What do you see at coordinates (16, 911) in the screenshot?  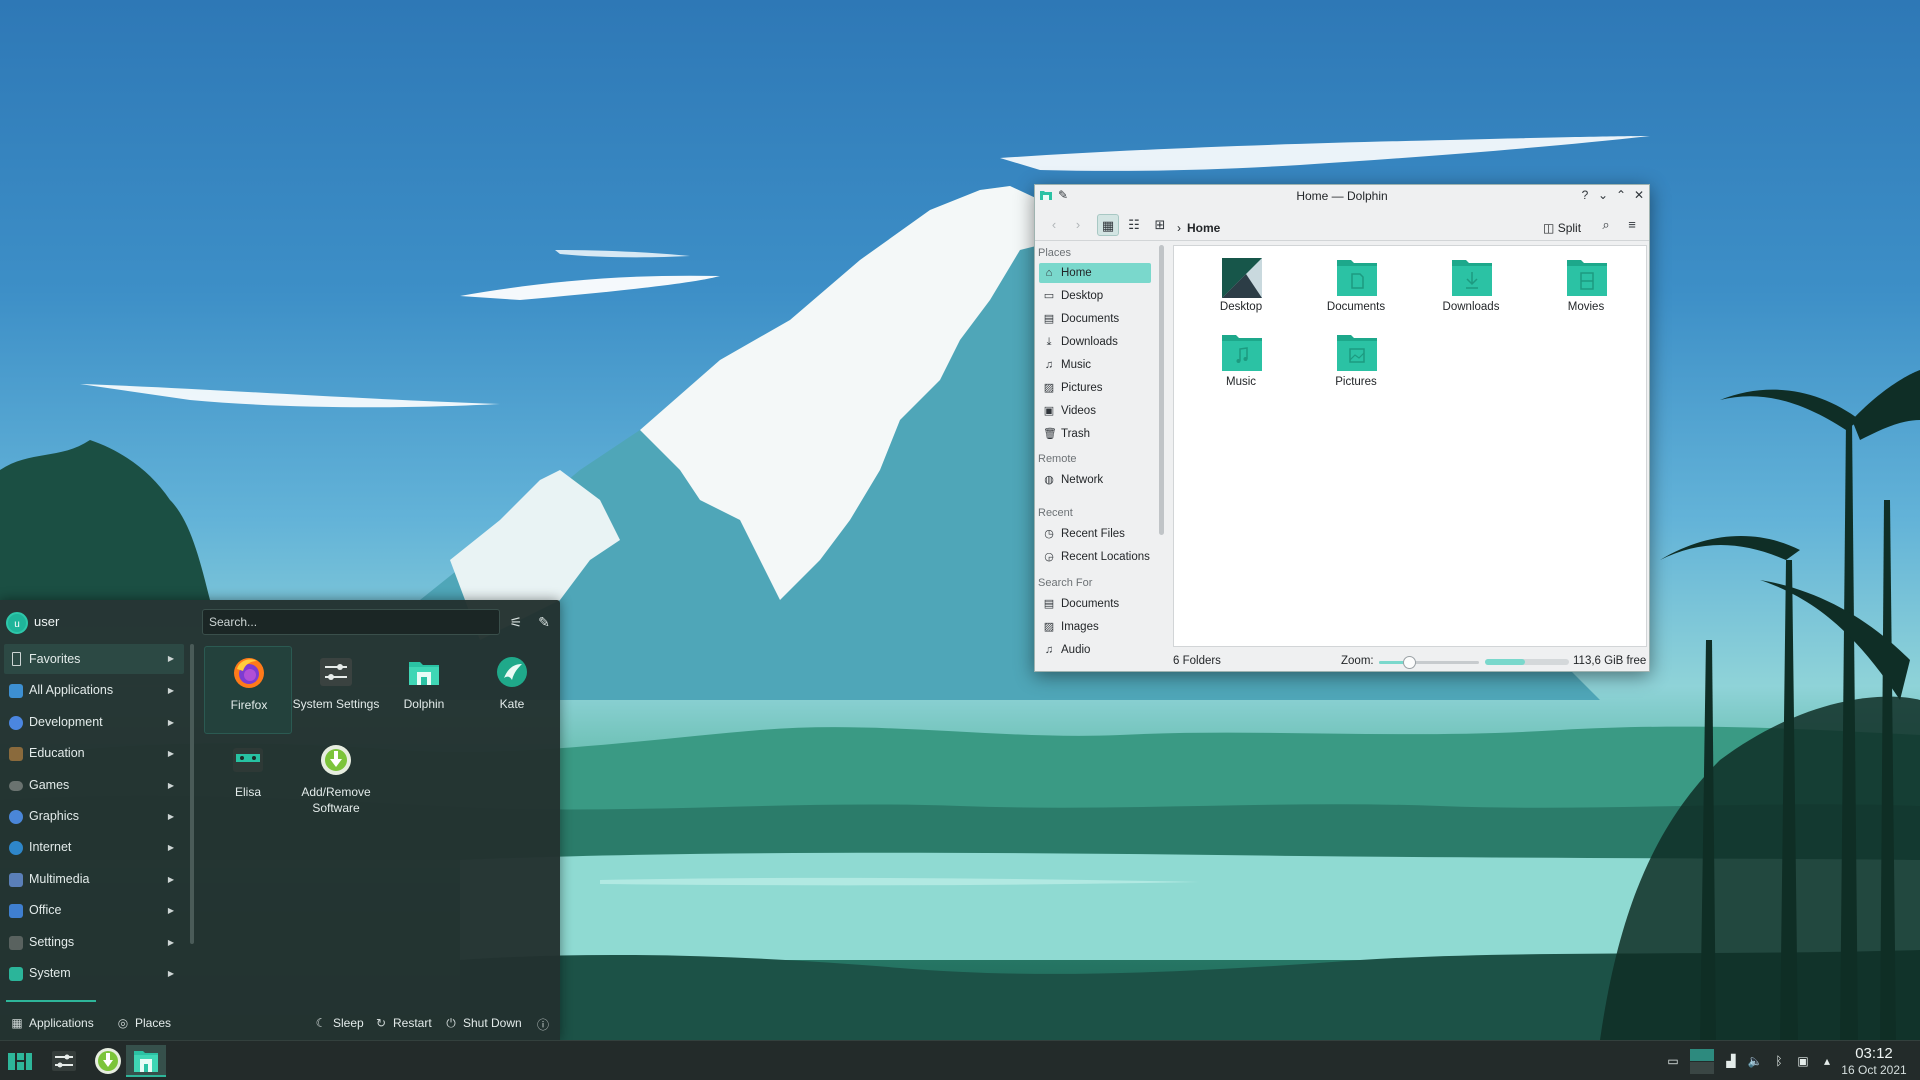 I see `office-icon` at bounding box center [16, 911].